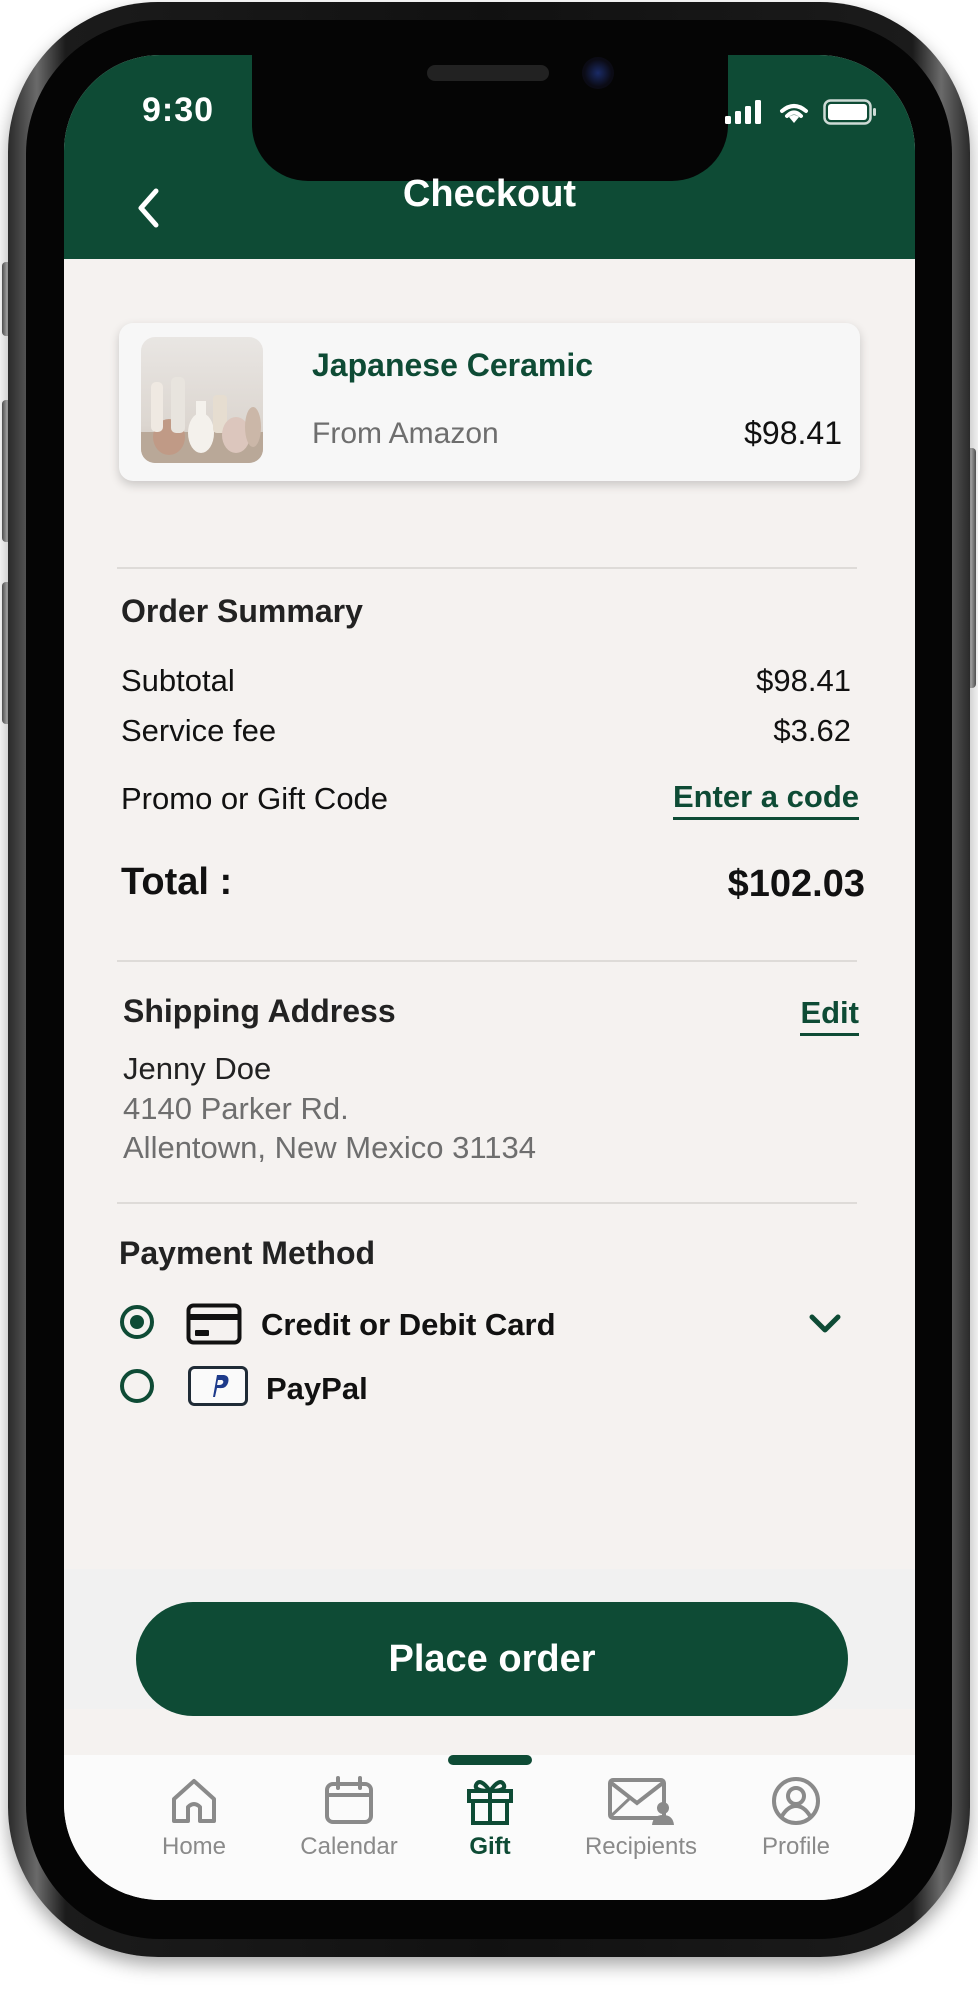  I want to click on total-value: $102.03, so click(796, 884).